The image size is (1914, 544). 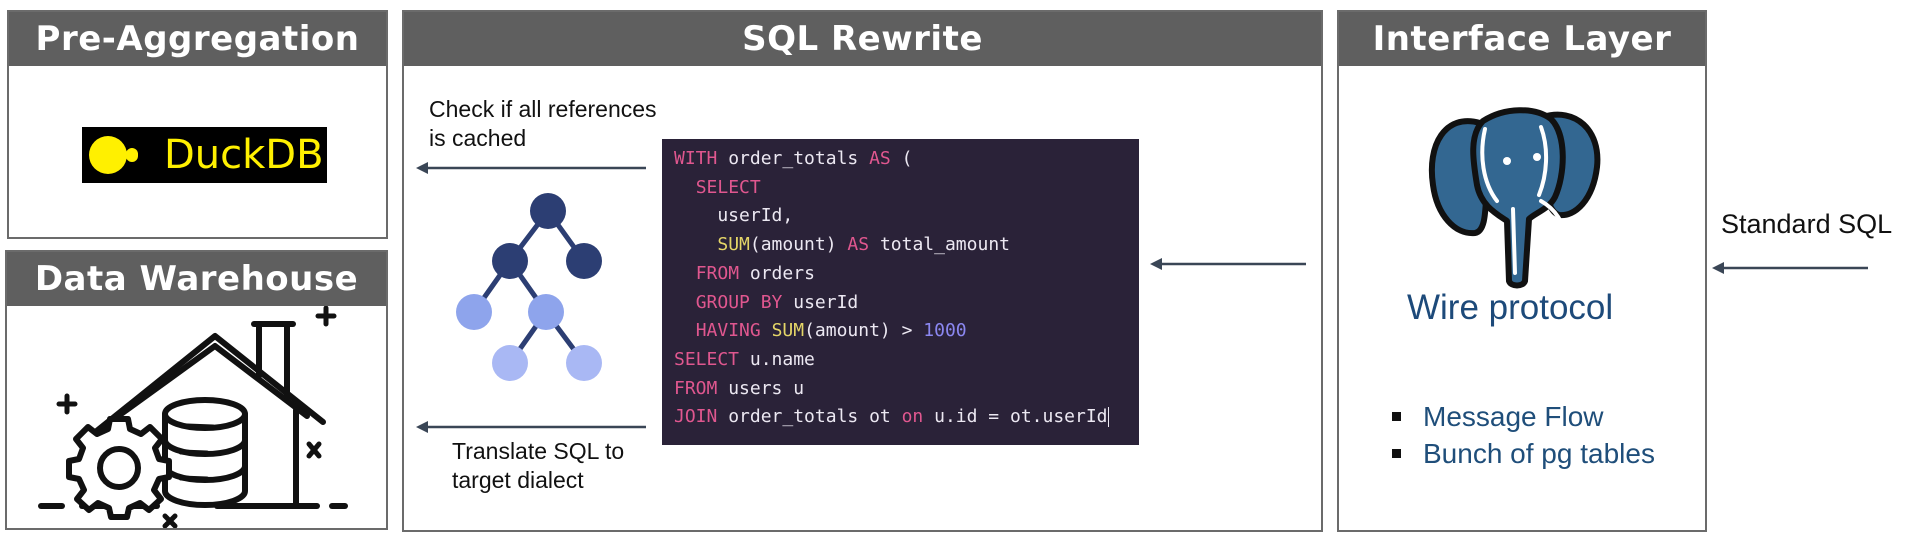 I want to click on code-line: WITH order_totals AS (, so click(x=793, y=158).